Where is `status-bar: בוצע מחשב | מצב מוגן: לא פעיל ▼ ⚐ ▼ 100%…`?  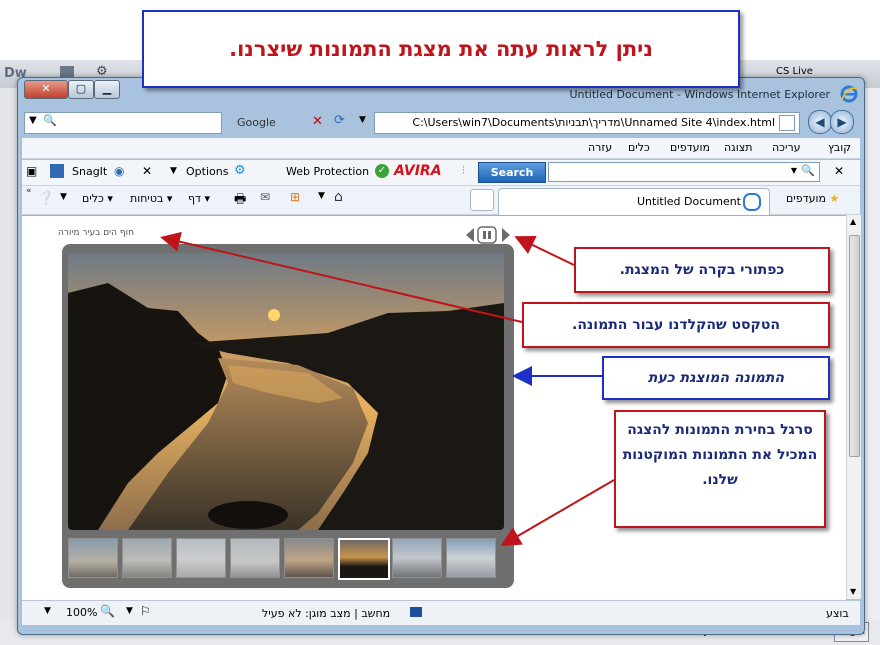
status-bar: בוצע מחשב | מצב מוגן: לא פעיל ▼ ⚐ ▼ 100%… is located at coordinates (441, 612).